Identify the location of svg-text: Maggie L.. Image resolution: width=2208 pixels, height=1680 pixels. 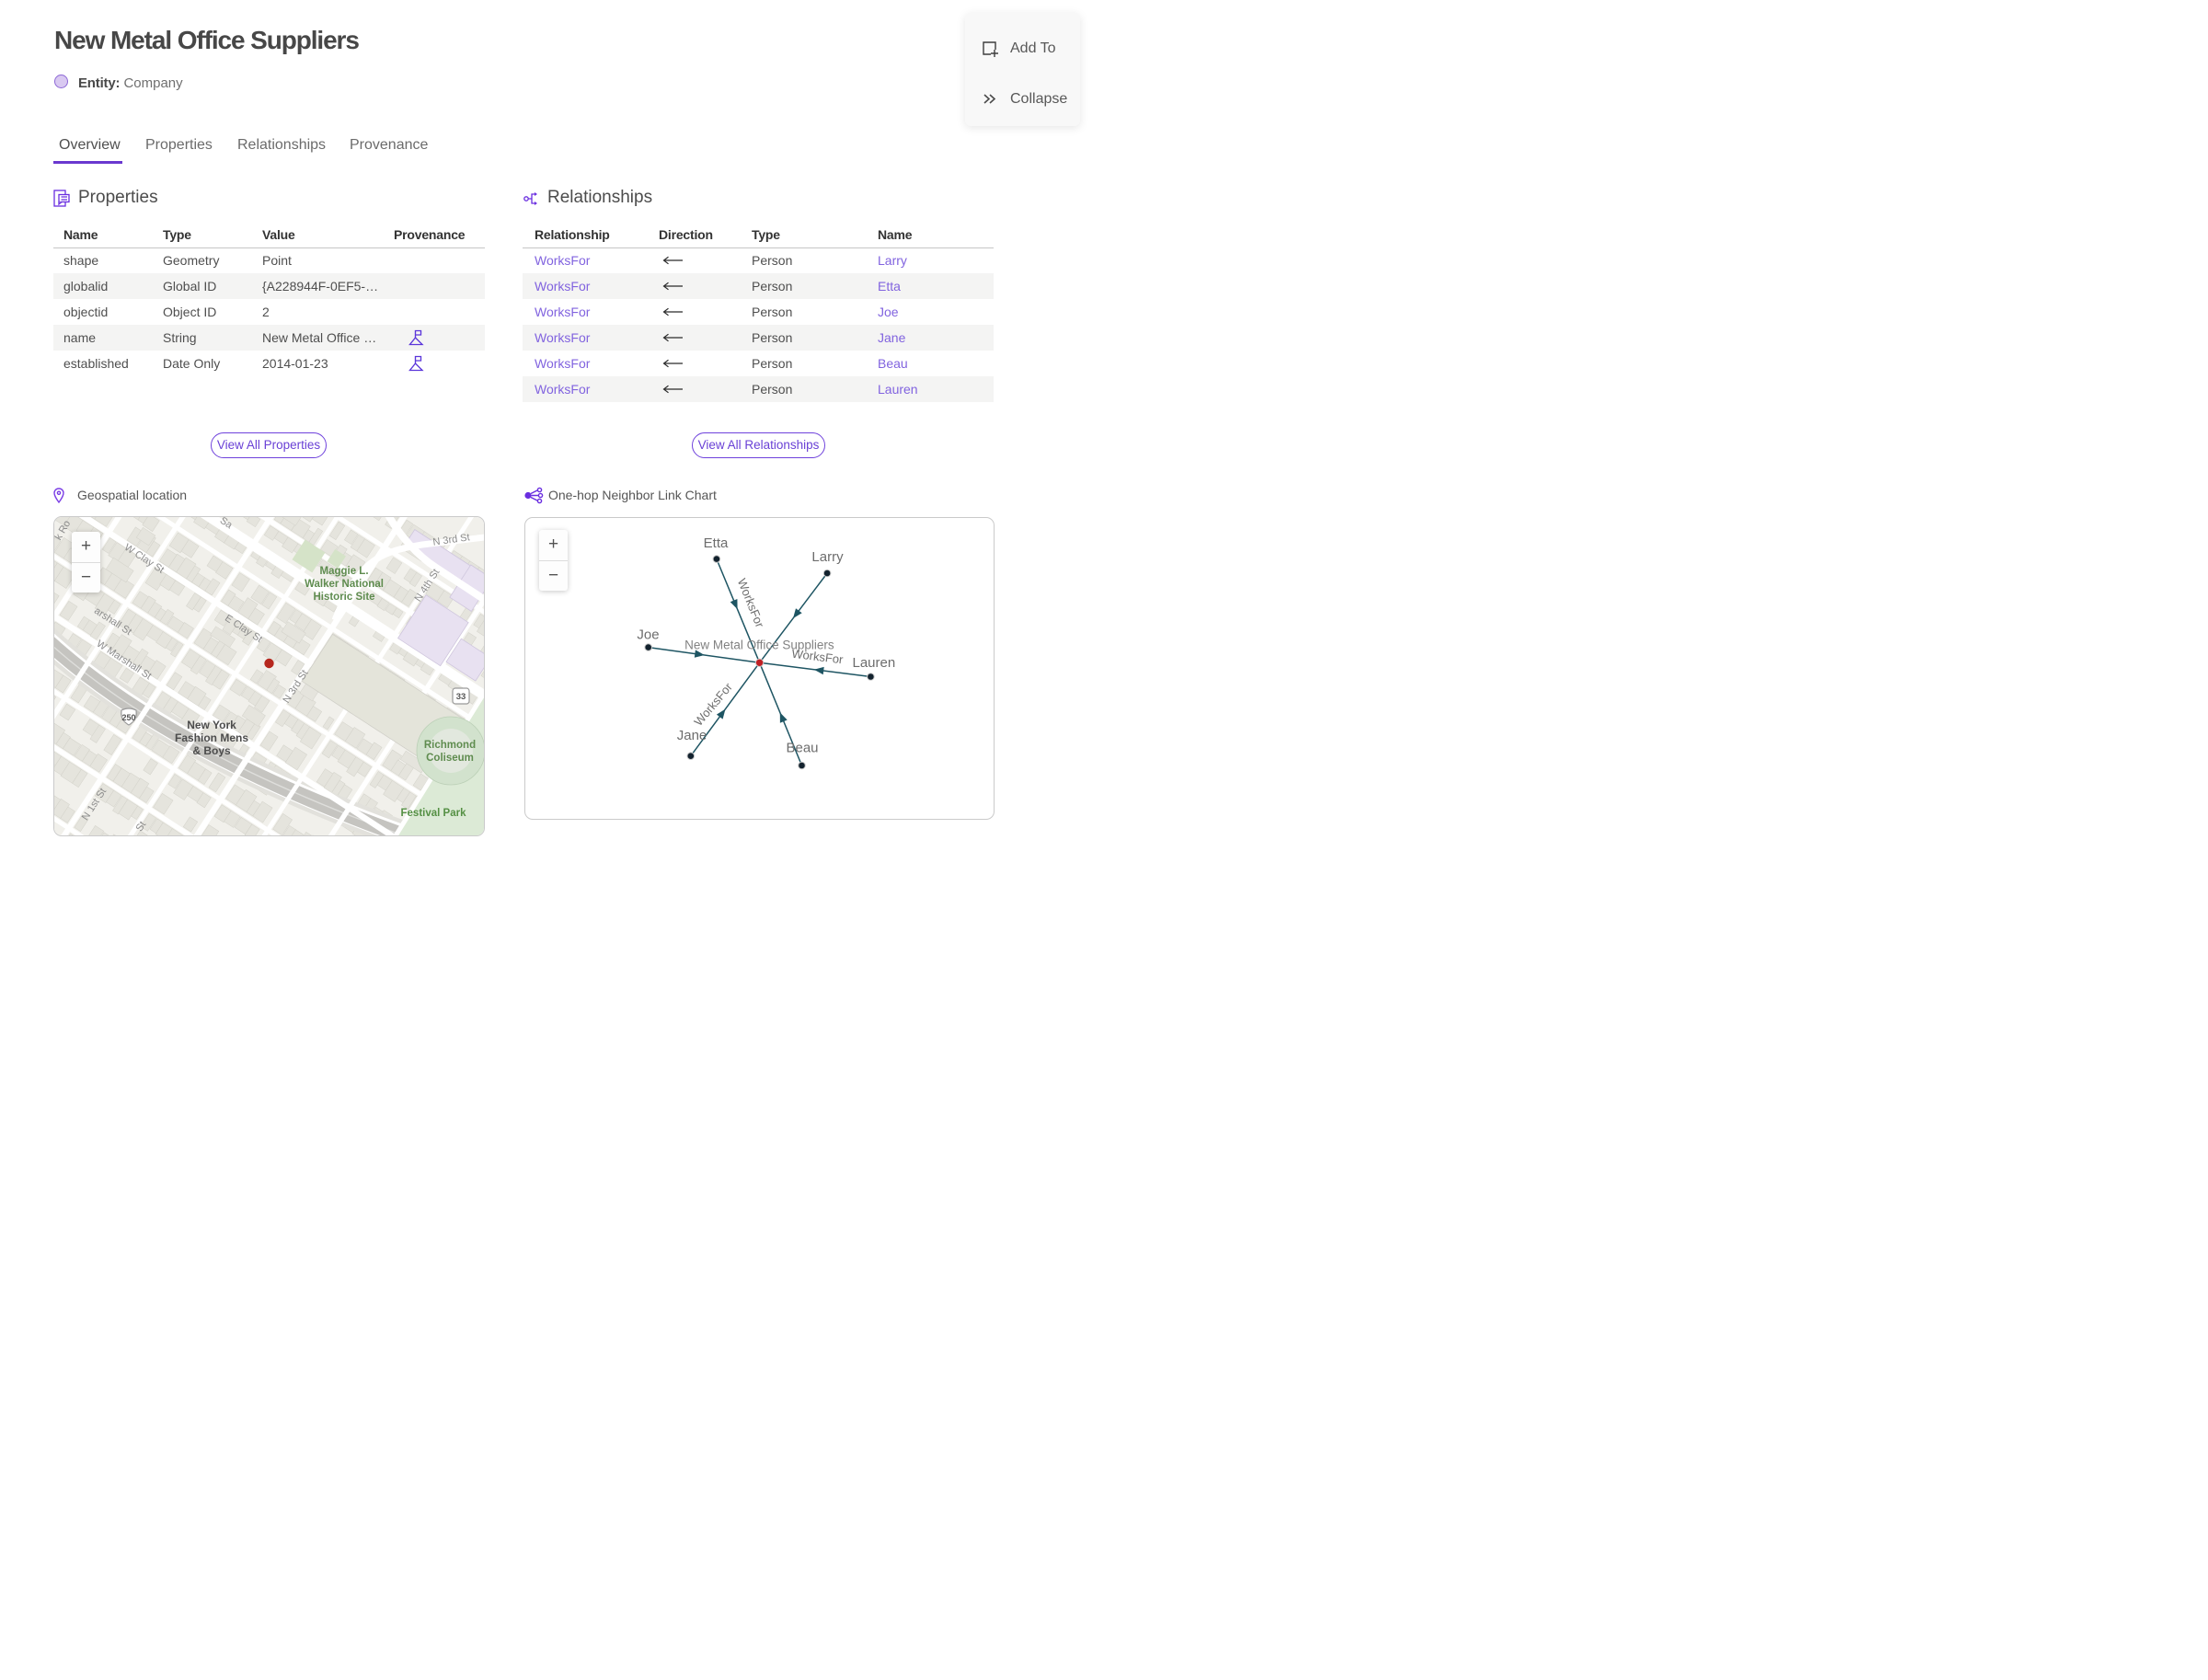
(343, 571).